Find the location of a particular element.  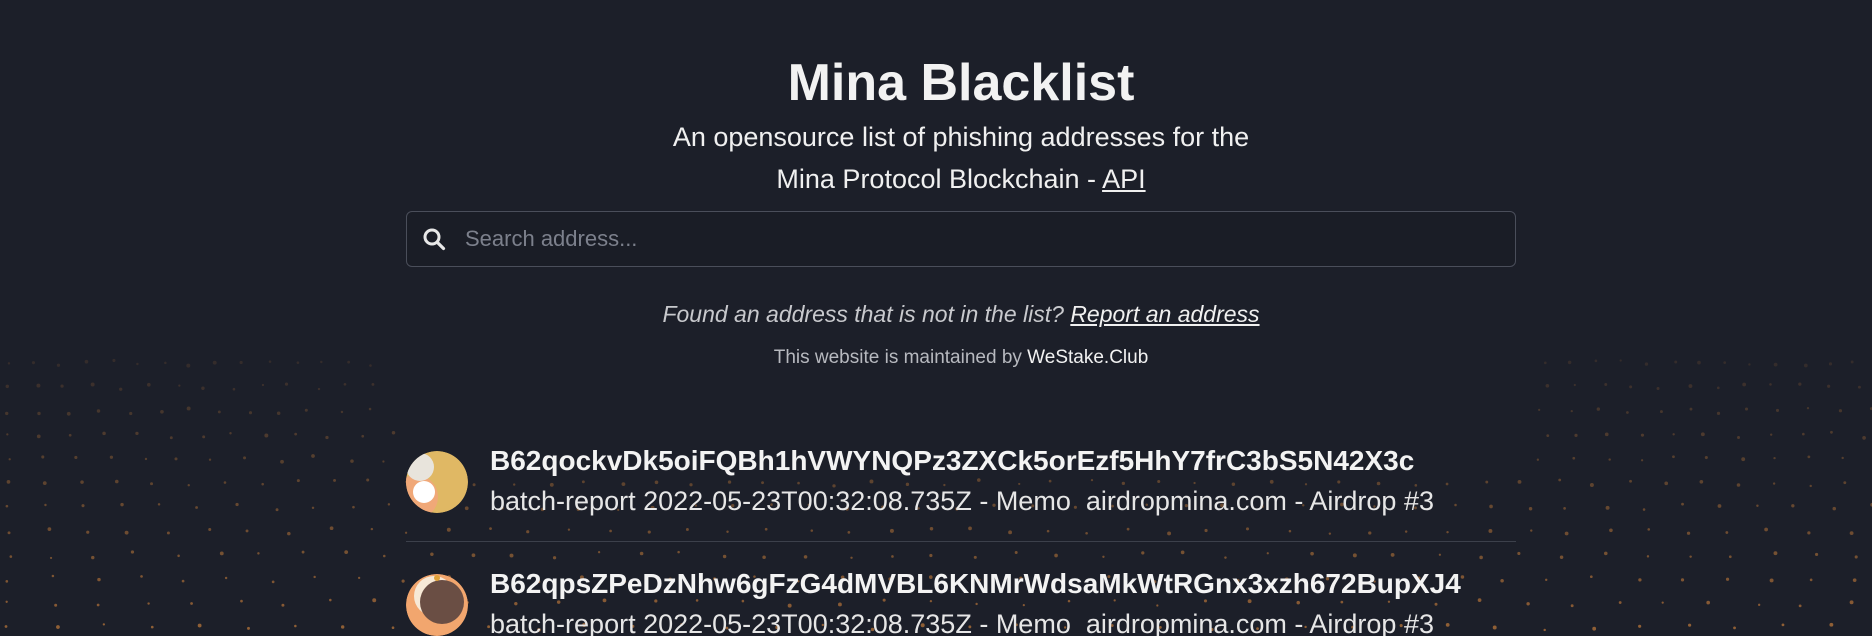

search-bar is located at coordinates (961, 239).